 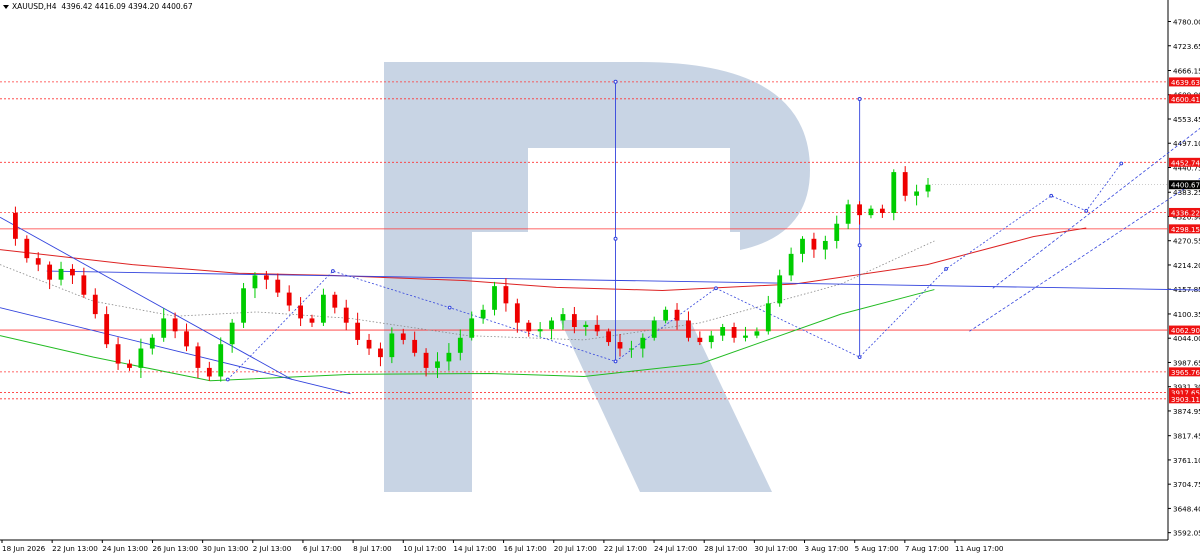 What do you see at coordinates (1185, 373) in the screenshot?
I see `level-badge-label: 3965.76` at bounding box center [1185, 373].